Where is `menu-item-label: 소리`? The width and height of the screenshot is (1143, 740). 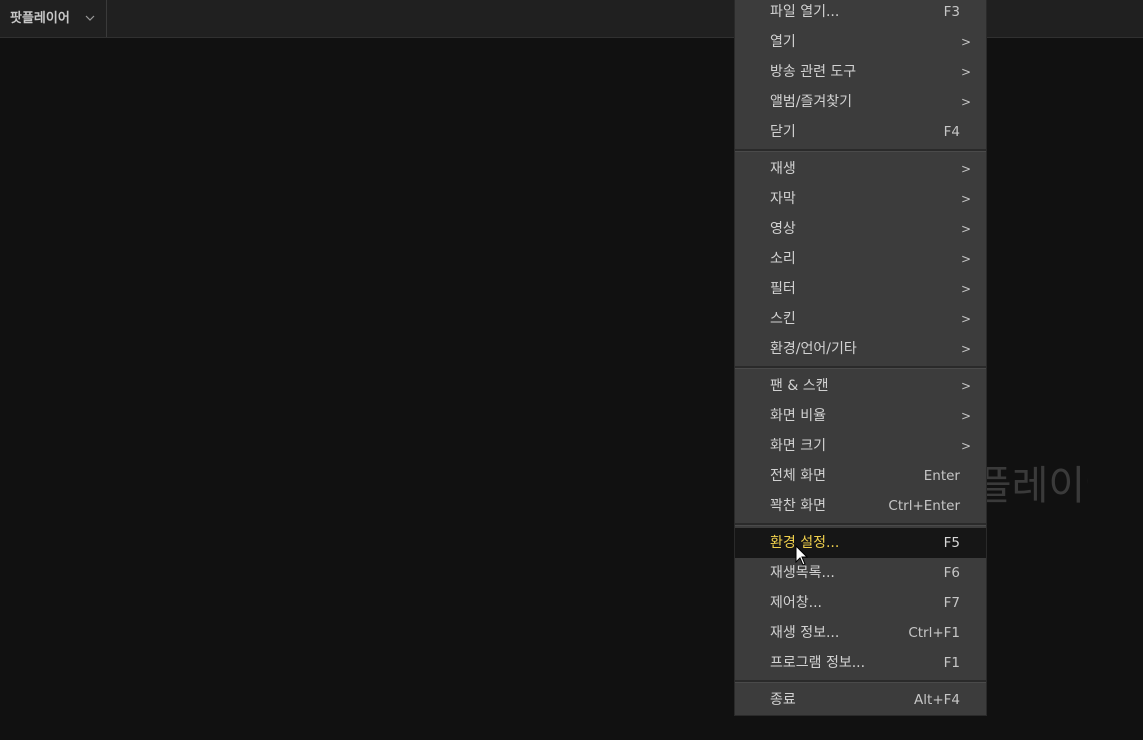
menu-item-label: 소리 is located at coordinates (783, 259).